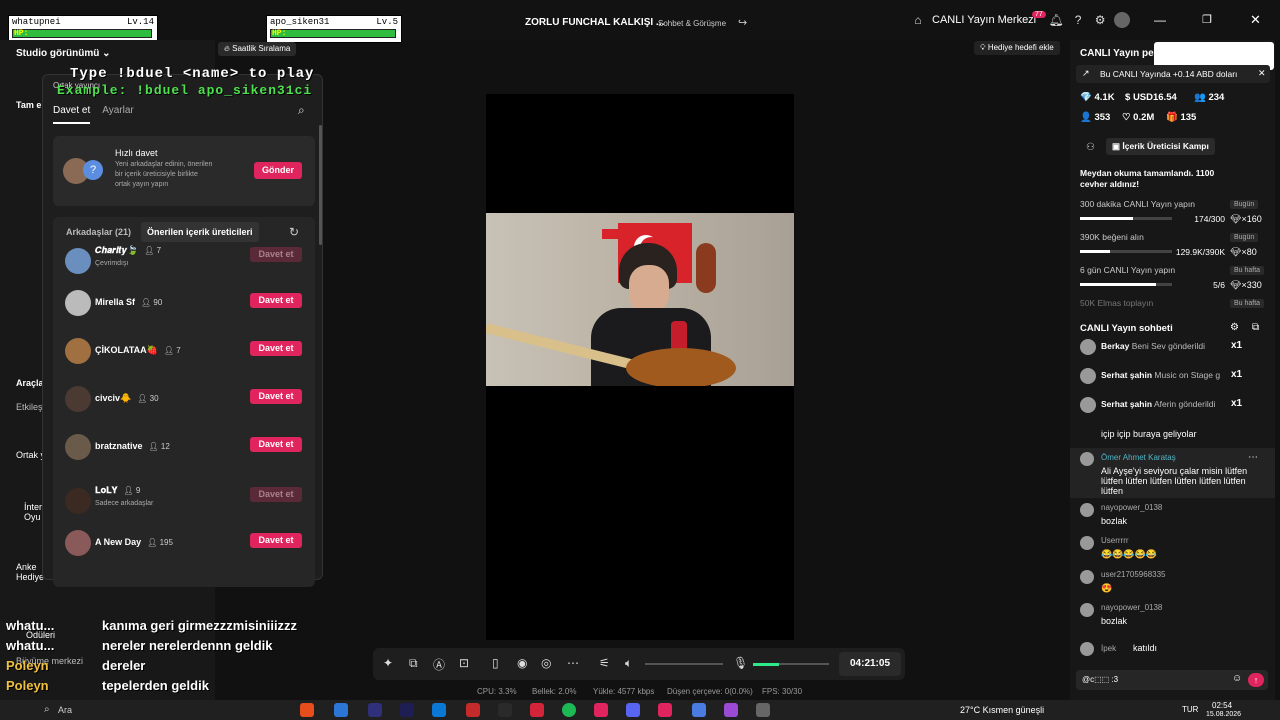 Image resolution: width=1280 pixels, height=720 pixels. Describe the element at coordinates (63, 53) in the screenshot. I see `studio-view-dropdown: Studio görünümü ⌄` at that location.